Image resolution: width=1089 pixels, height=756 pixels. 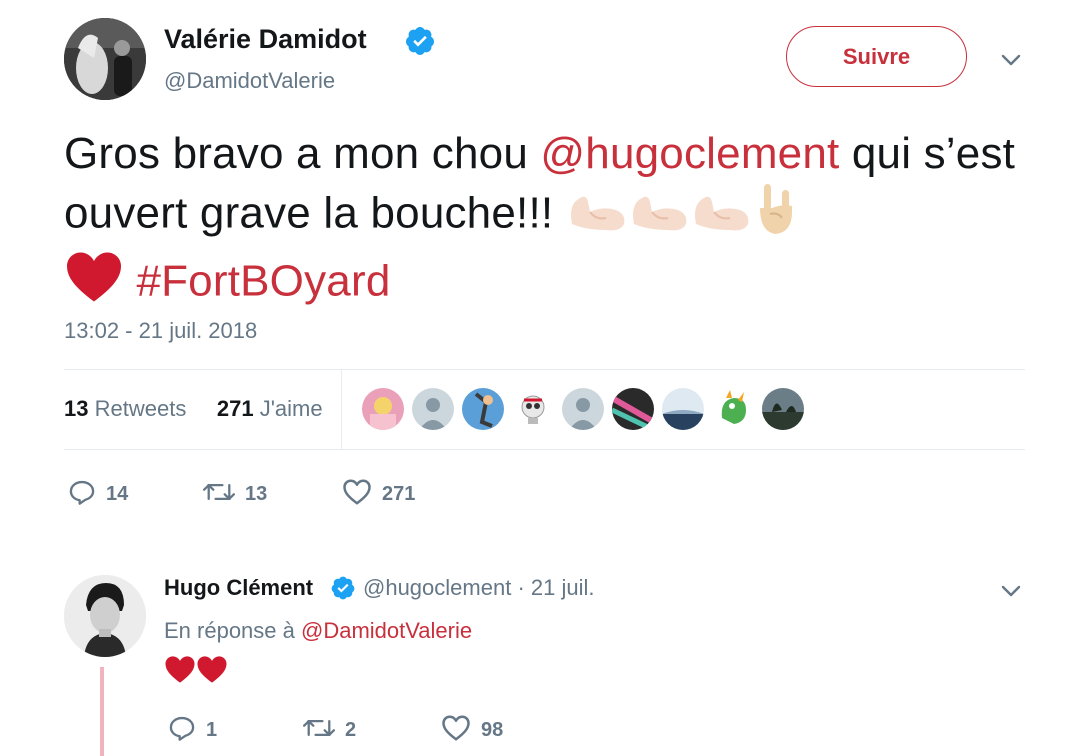 What do you see at coordinates (263, 281) in the screenshot?
I see `hashtag-link: #FortBOyard` at bounding box center [263, 281].